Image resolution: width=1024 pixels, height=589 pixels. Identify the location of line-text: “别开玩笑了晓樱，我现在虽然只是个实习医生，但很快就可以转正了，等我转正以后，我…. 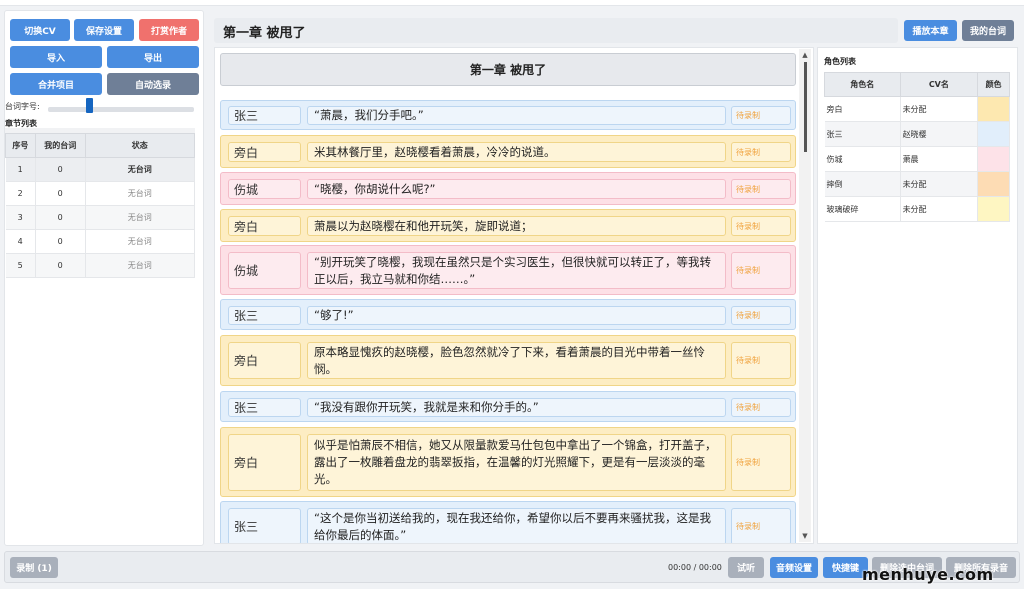
(516, 270).